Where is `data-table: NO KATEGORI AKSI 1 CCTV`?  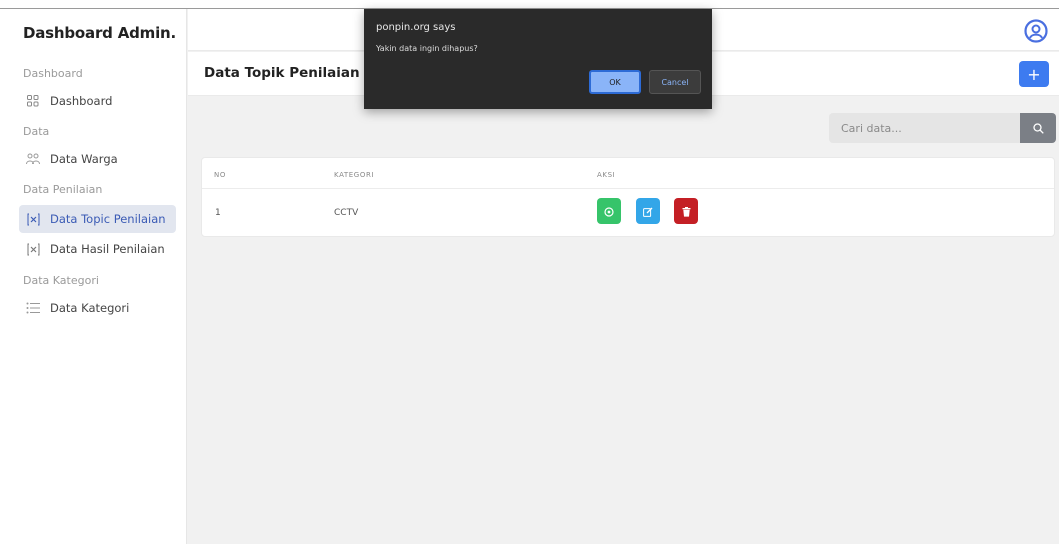
data-table: NO KATEGORI AKSI 1 CCTV is located at coordinates (628, 197).